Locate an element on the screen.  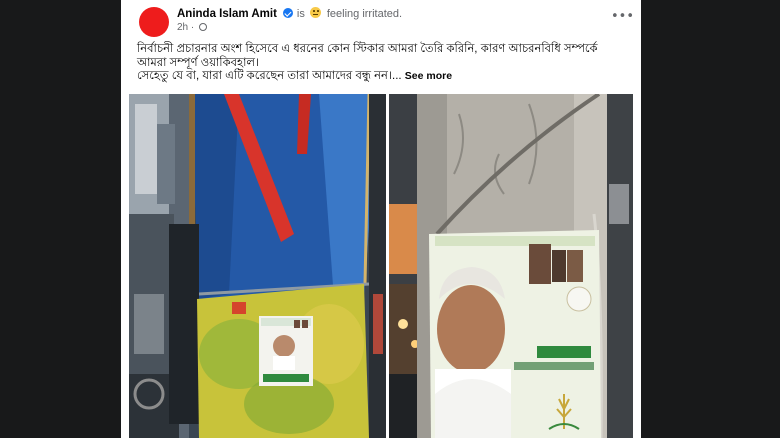
author-name: Aninda Islam Amit is located at coordinates (227, 14).